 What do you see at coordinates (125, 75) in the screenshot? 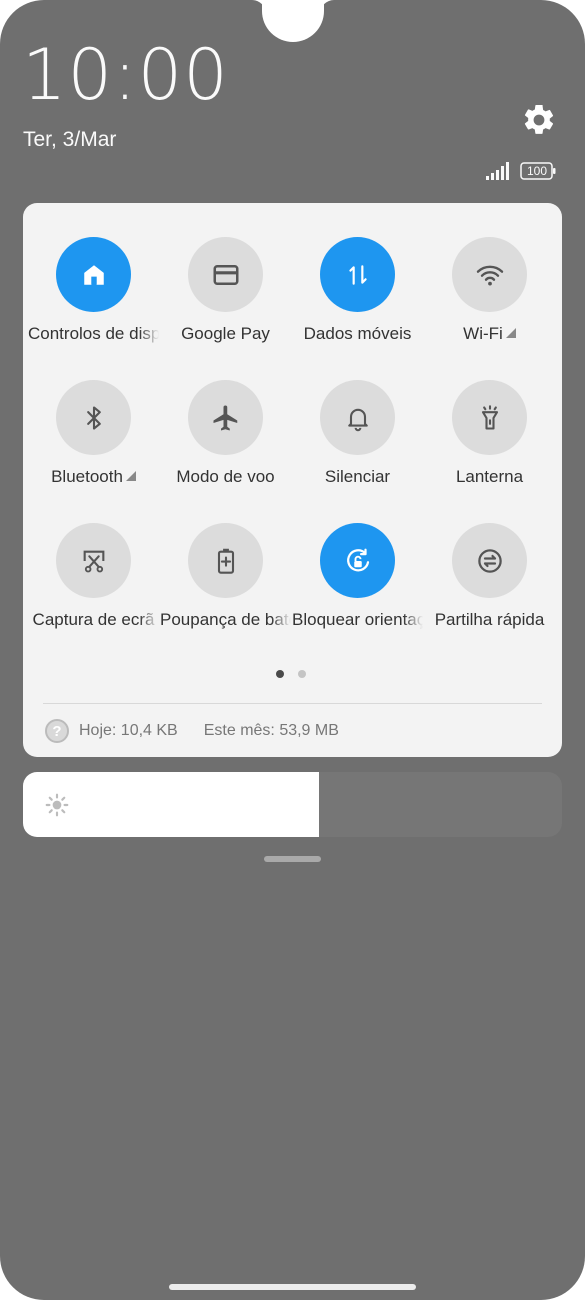
I see `clock: 10:00` at bounding box center [125, 75].